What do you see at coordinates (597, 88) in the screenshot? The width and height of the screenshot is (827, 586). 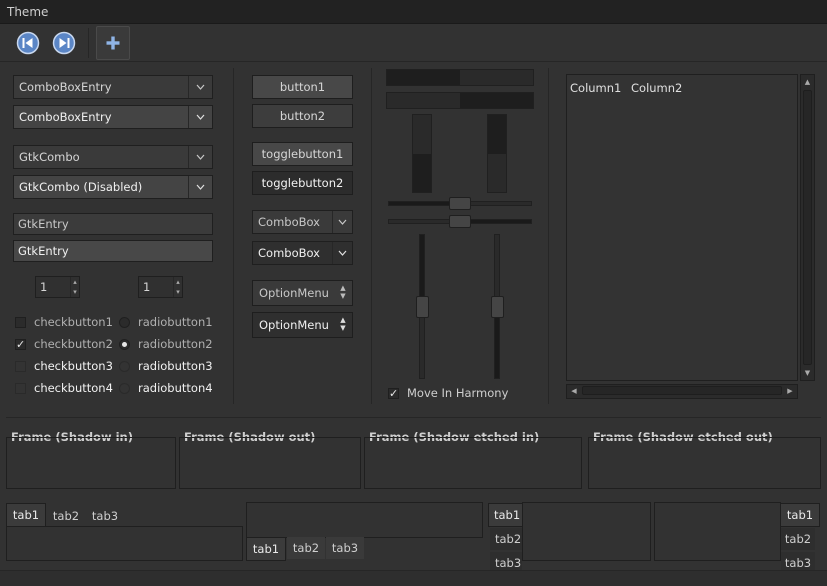 I see `column-header-1: Column1` at bounding box center [597, 88].